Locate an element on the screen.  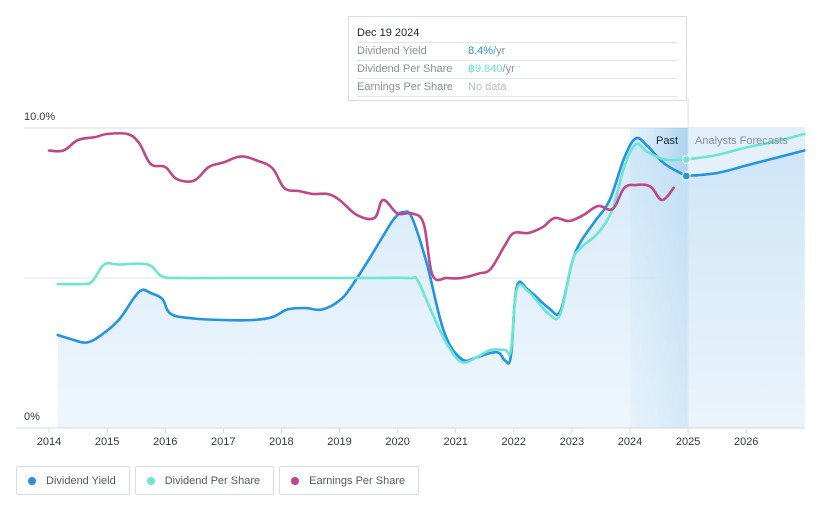
x-tick-label: 2017 is located at coordinates (223, 442).